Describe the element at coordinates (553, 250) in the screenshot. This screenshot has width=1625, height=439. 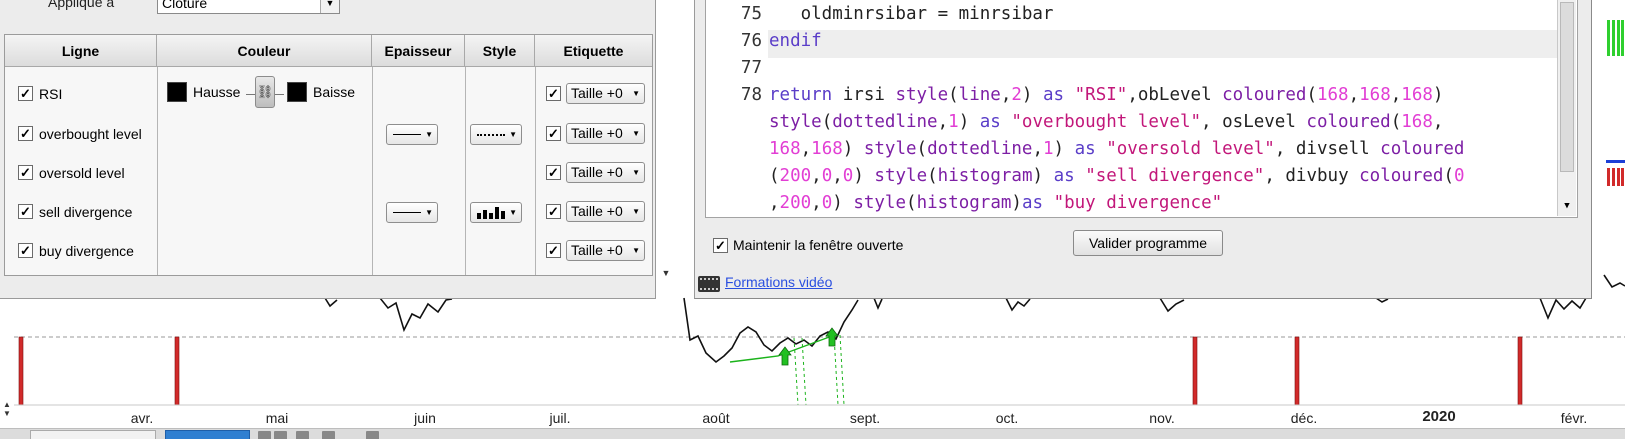
I see `label-checkbox-buy-divergence: ✓` at that location.